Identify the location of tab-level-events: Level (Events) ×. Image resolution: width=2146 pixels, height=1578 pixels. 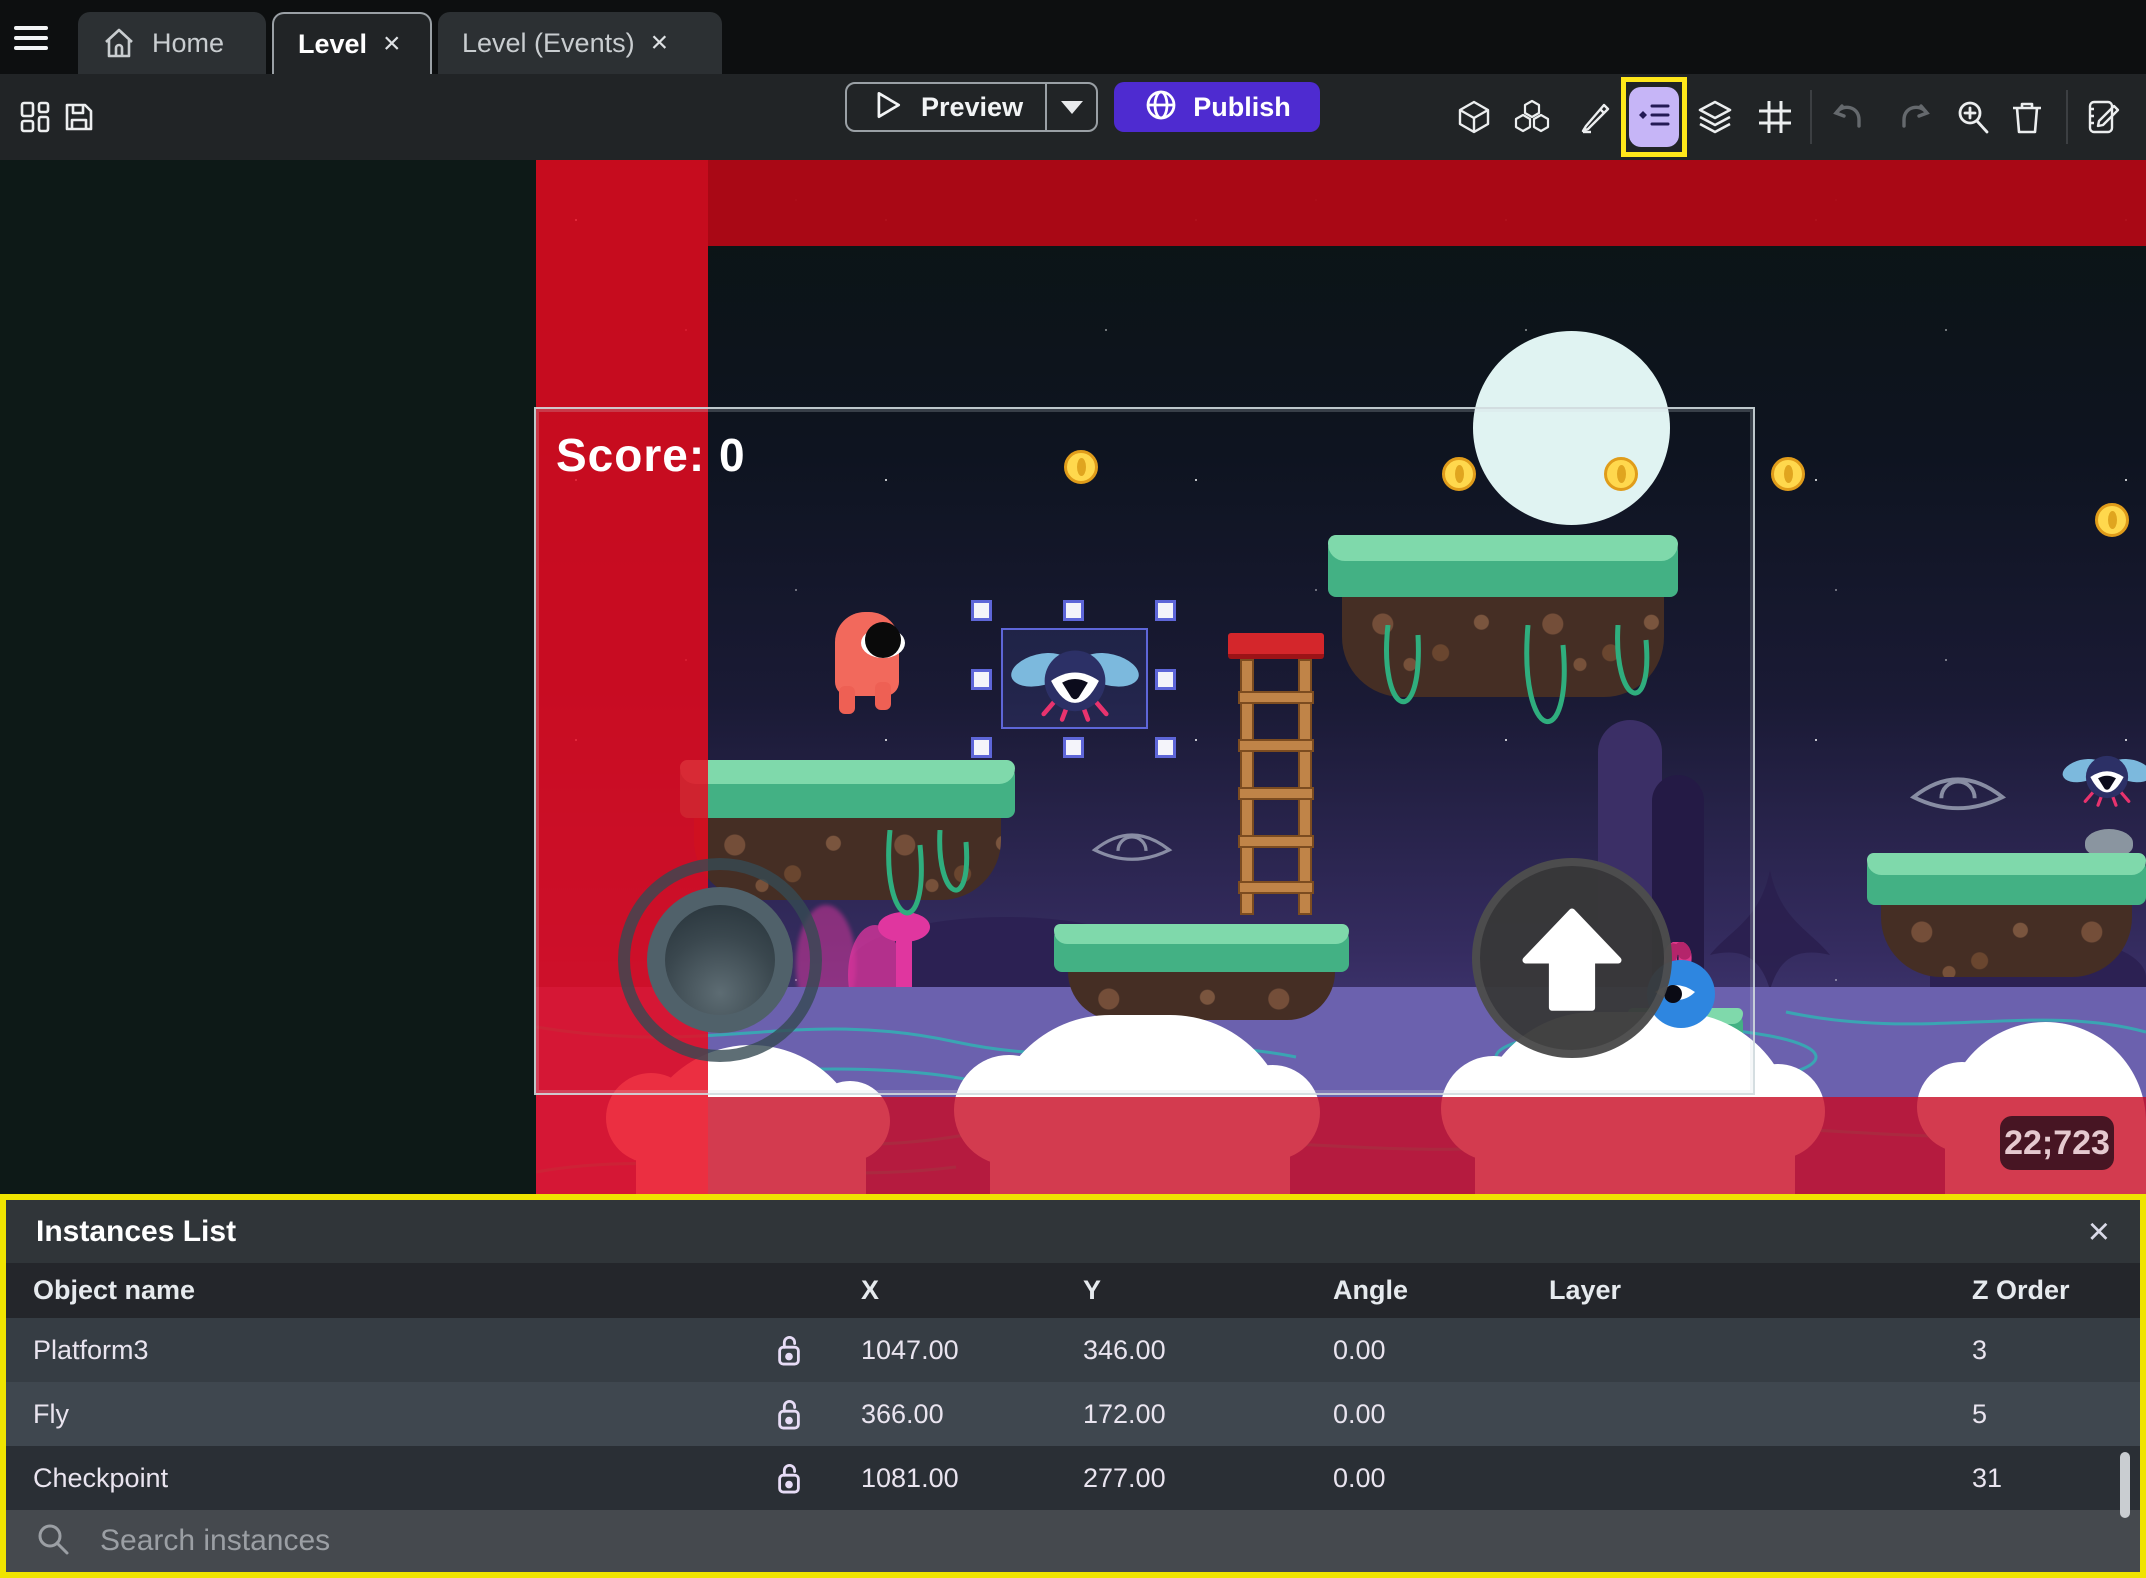
(580, 43).